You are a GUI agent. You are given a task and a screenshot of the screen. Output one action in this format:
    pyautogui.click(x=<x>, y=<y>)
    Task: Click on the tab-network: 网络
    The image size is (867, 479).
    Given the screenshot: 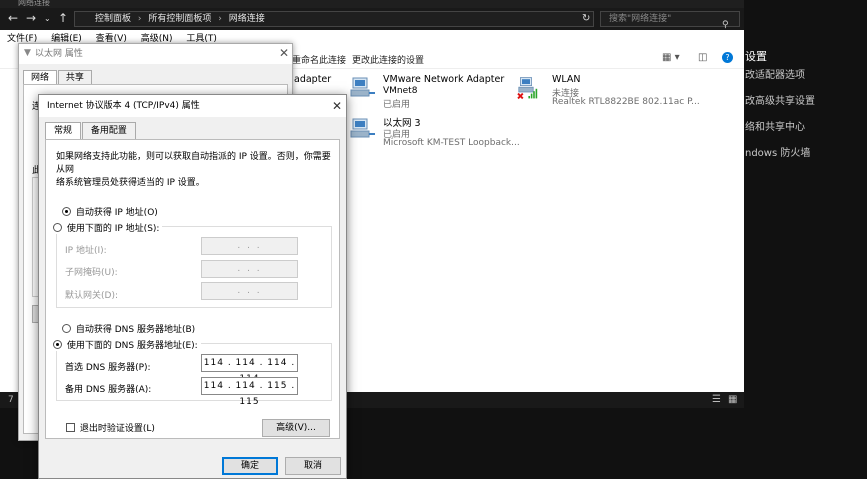 What is the action you would take?
    pyautogui.click(x=40, y=77)
    